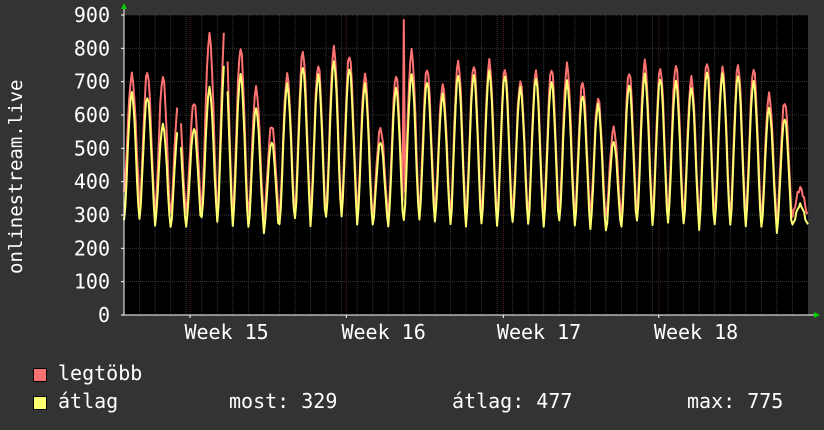 The width and height of the screenshot is (824, 430). Describe the element at coordinates (92, 48) in the screenshot. I see `y-tick-label: 800` at that location.